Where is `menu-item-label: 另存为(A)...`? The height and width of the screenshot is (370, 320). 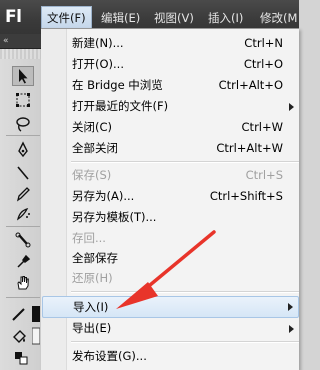
menu-item-label: 另存为(A)... is located at coordinates (103, 196).